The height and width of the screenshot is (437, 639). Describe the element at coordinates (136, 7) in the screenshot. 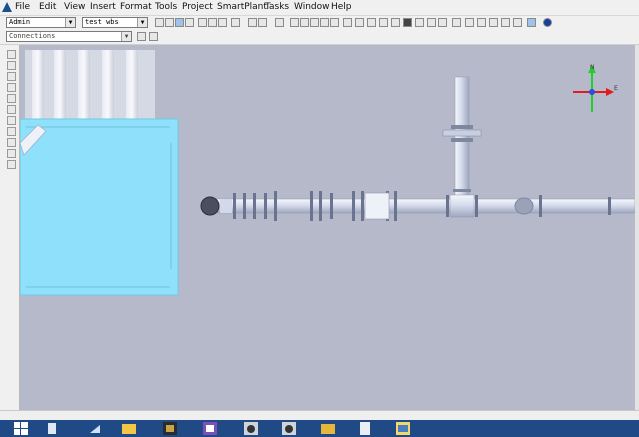

I see `menu-format: Format` at that location.